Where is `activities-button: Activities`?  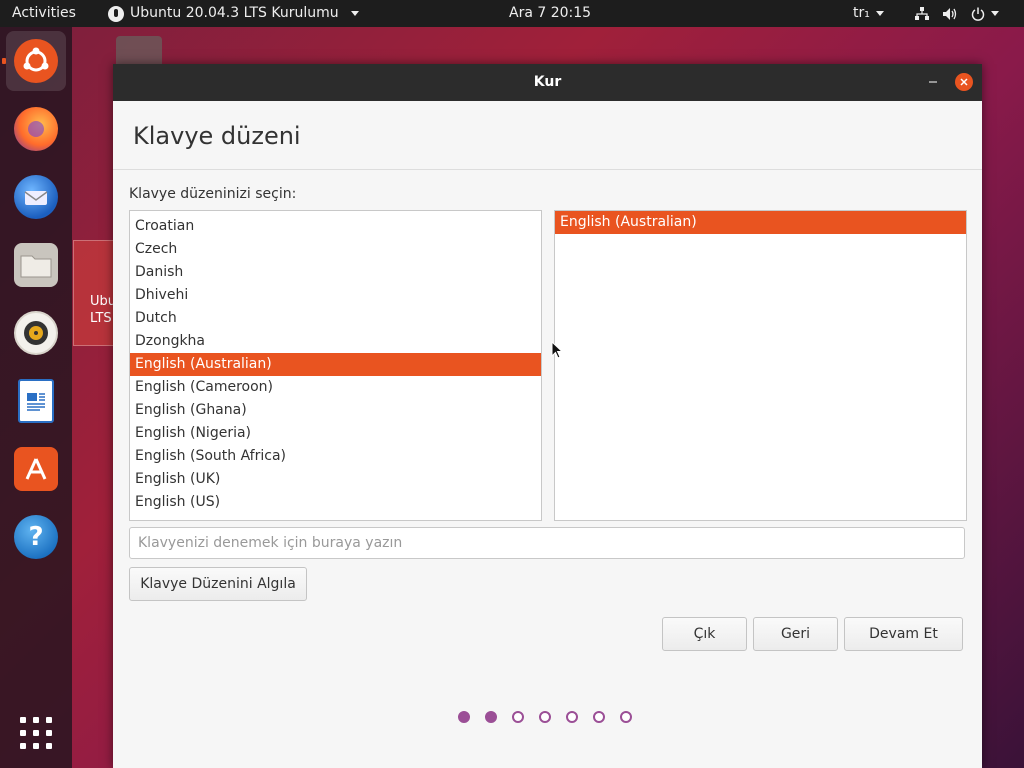 activities-button: Activities is located at coordinates (44, 13).